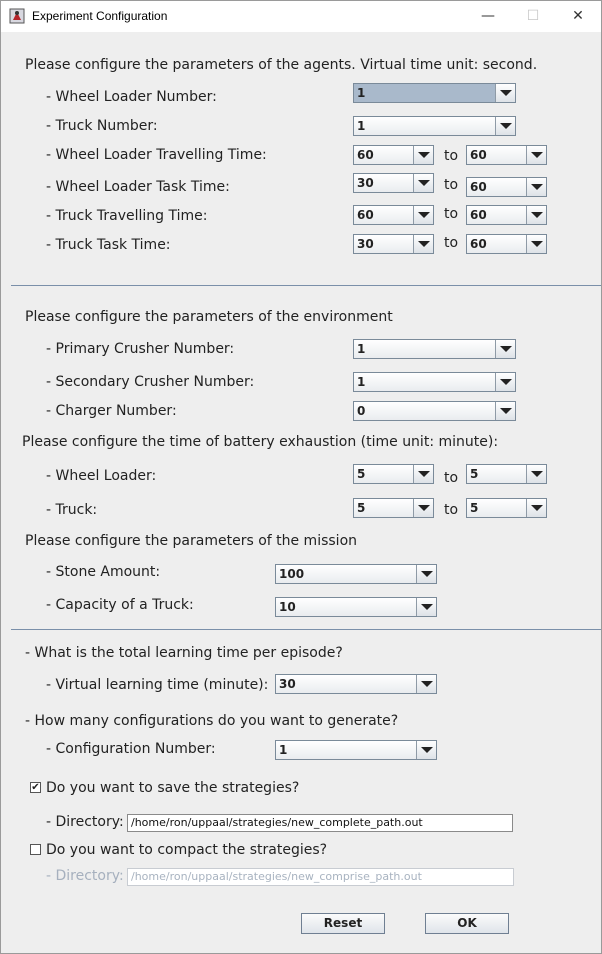 This screenshot has width=602, height=954. I want to click on save-directory-label: - Directory:, so click(85, 822).